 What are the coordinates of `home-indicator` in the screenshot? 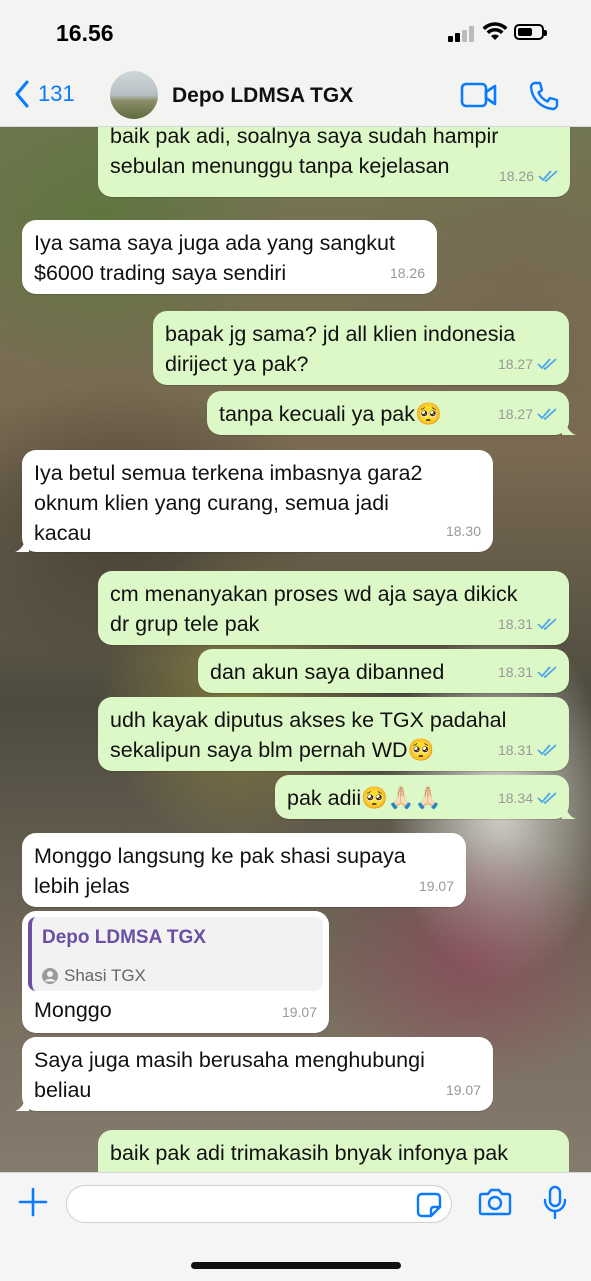 It's located at (296, 1265).